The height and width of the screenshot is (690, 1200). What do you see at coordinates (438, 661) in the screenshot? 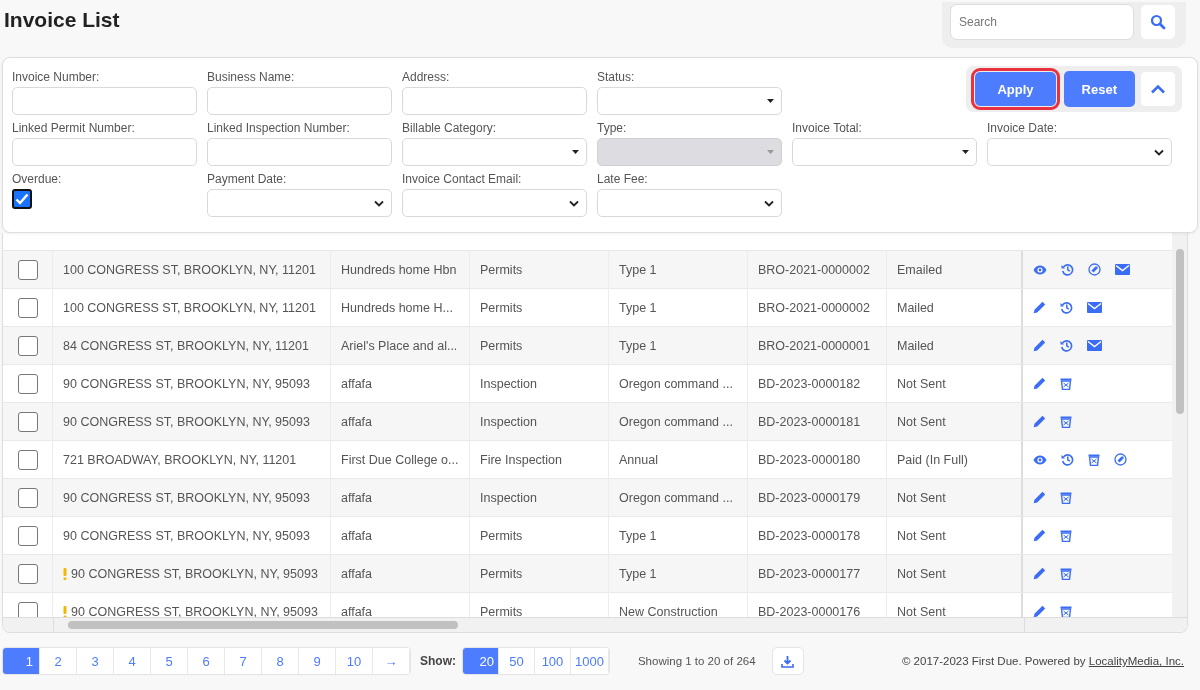
I see `show-label: Show:` at bounding box center [438, 661].